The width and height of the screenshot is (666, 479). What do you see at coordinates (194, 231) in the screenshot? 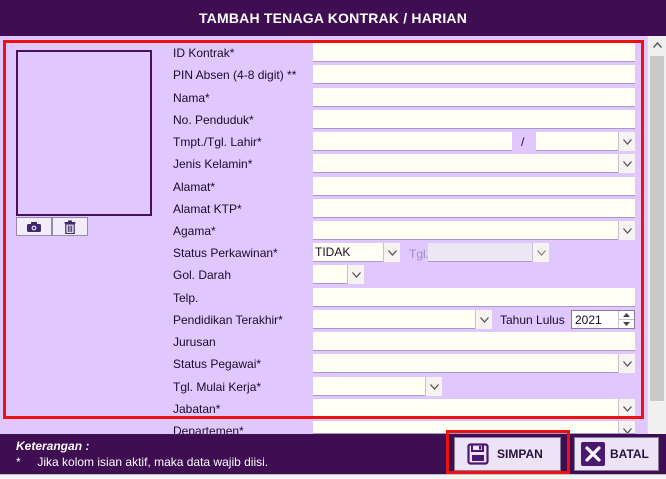
I see `label-agama: Agama*` at bounding box center [194, 231].